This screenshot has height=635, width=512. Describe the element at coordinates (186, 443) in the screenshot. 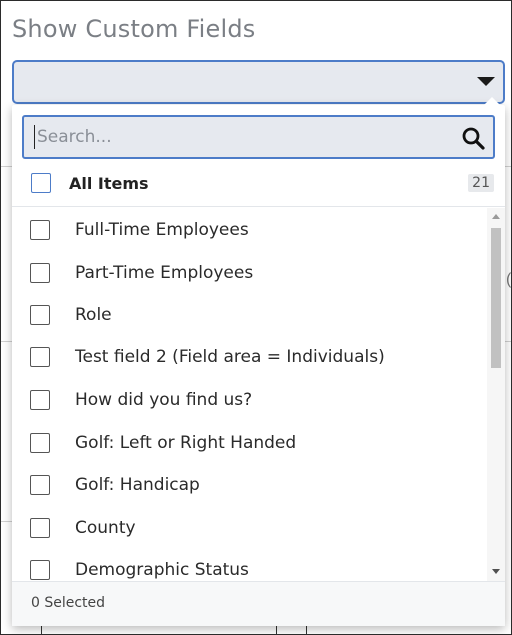

I see `item-label: Golf: Left or Right Handed` at that location.